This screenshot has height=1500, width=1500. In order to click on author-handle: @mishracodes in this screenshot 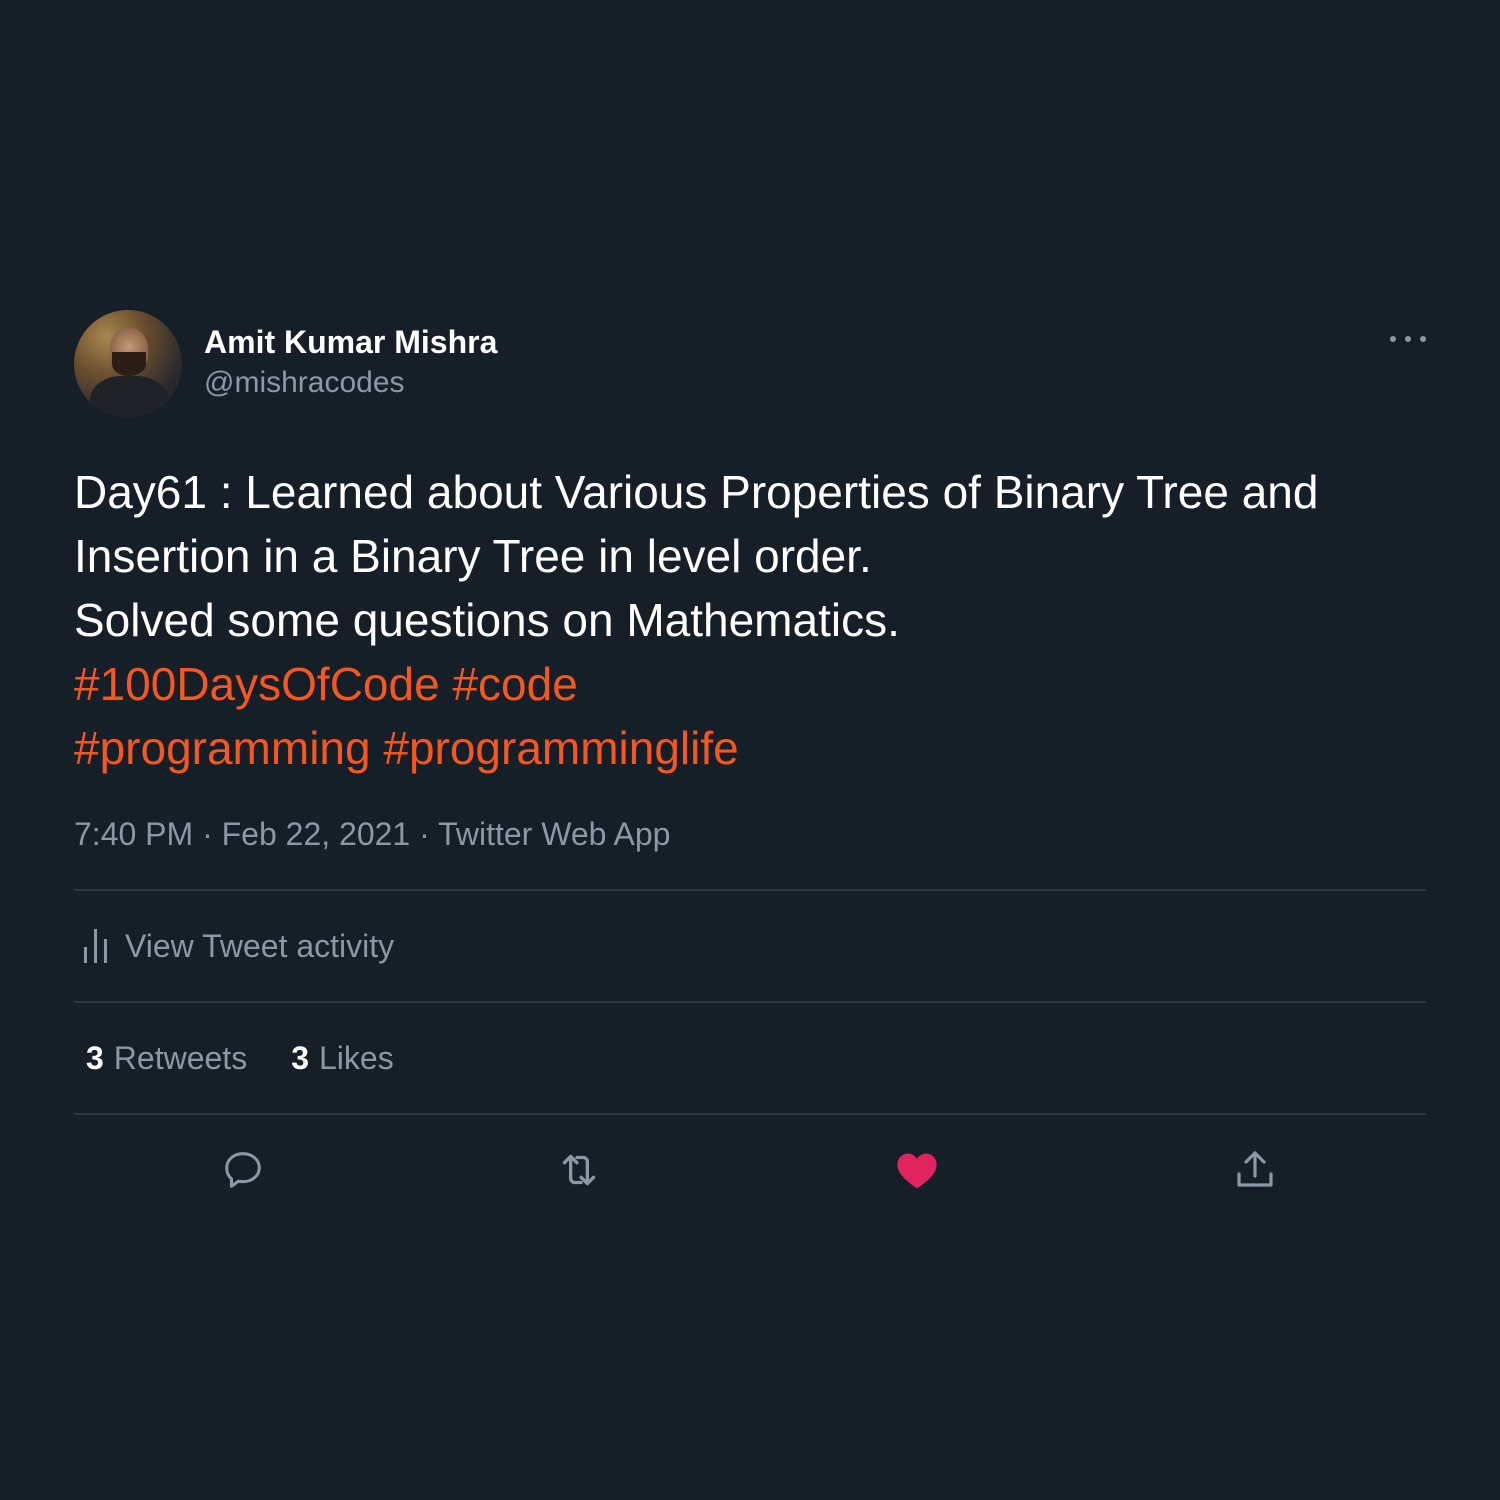, I will do `click(304, 383)`.